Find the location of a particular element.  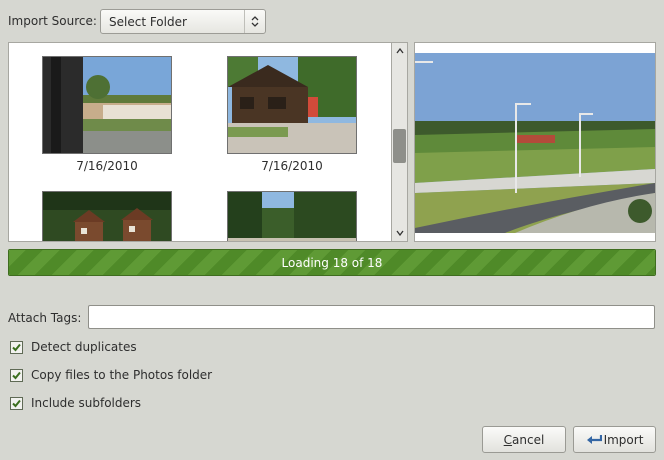

import-source-label: Import Source: is located at coordinates (52, 21).